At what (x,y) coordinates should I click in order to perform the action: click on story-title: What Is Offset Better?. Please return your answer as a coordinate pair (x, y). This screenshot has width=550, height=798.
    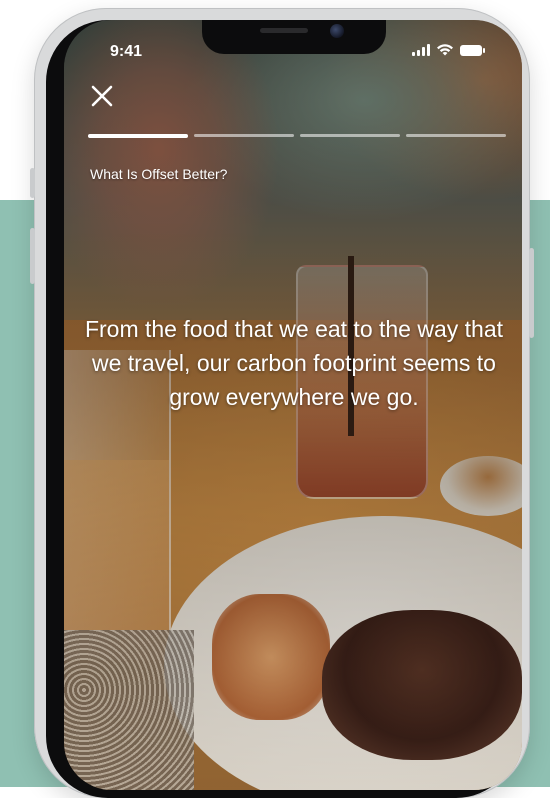
    Looking at the image, I should click on (159, 174).